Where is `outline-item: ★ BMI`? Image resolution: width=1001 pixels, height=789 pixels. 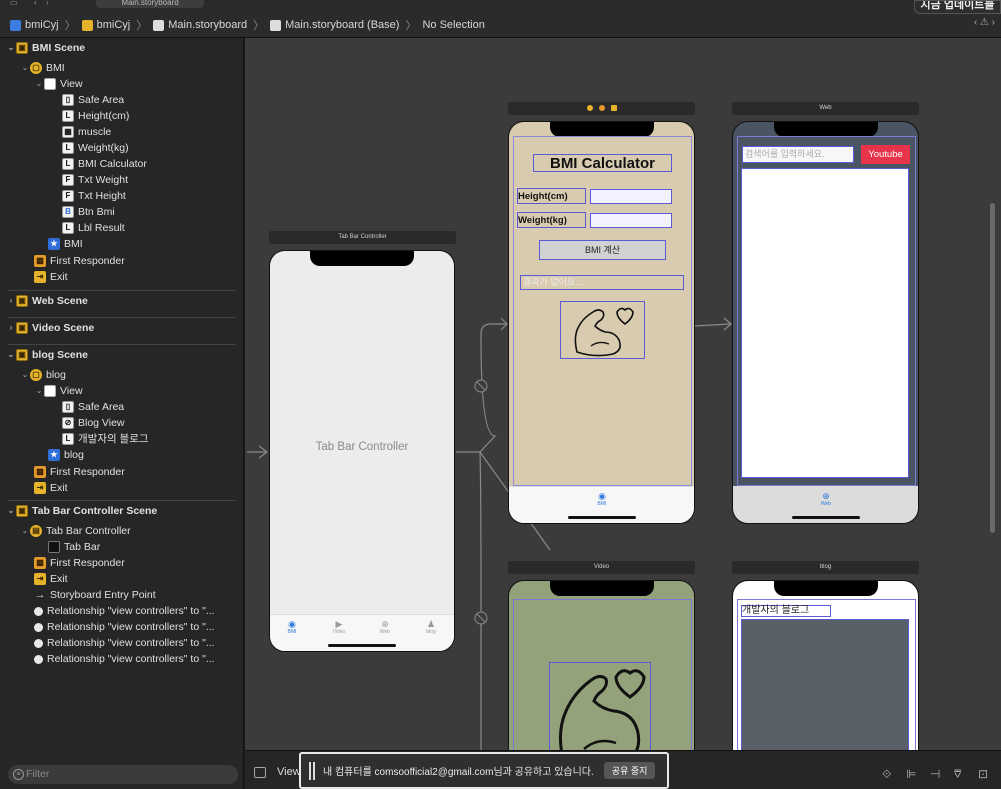
outline-item: ★ BMI is located at coordinates (122, 244).